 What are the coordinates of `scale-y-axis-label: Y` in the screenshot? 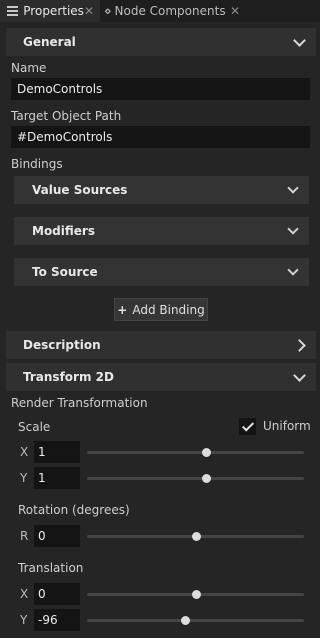 It's located at (24, 478).